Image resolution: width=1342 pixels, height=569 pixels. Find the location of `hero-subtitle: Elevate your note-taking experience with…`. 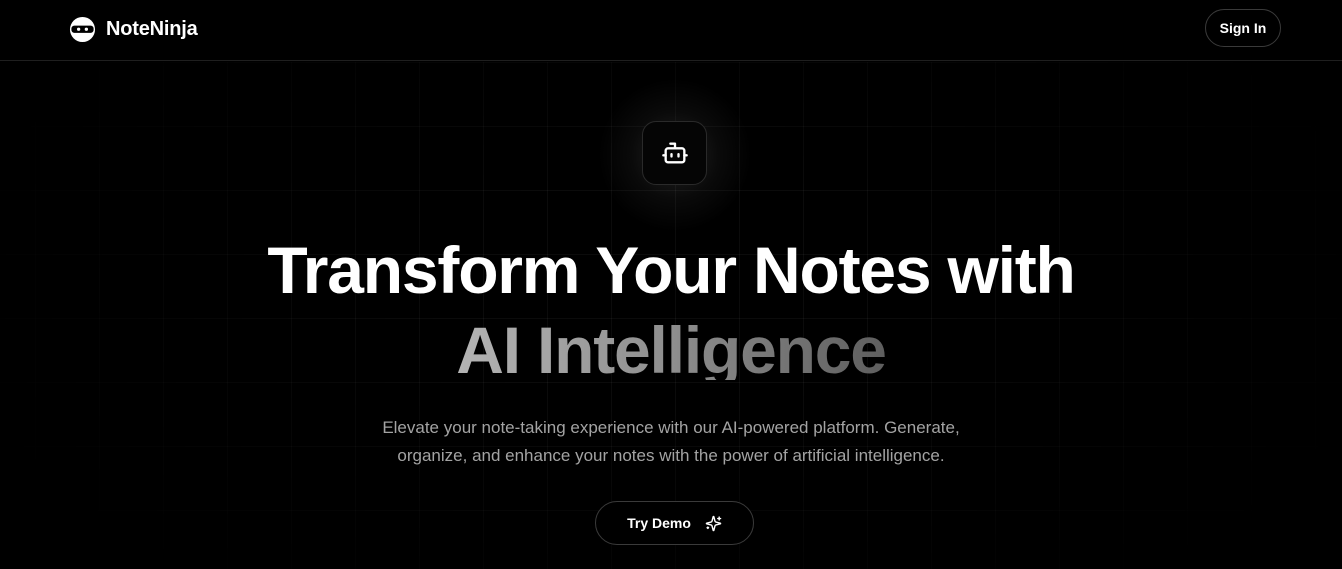

hero-subtitle: Elevate your note-taking experience with… is located at coordinates (671, 442).